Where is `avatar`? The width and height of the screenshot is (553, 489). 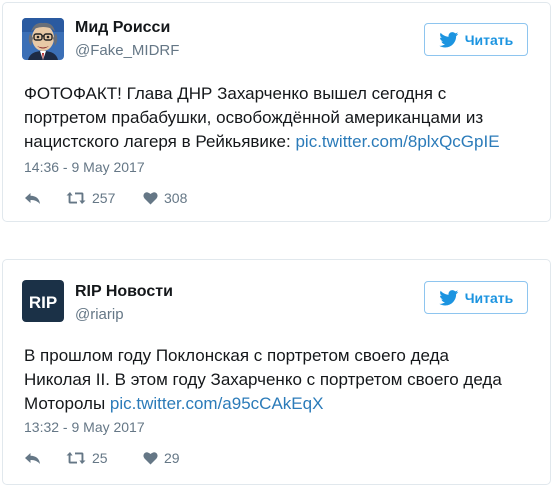 avatar is located at coordinates (43, 39).